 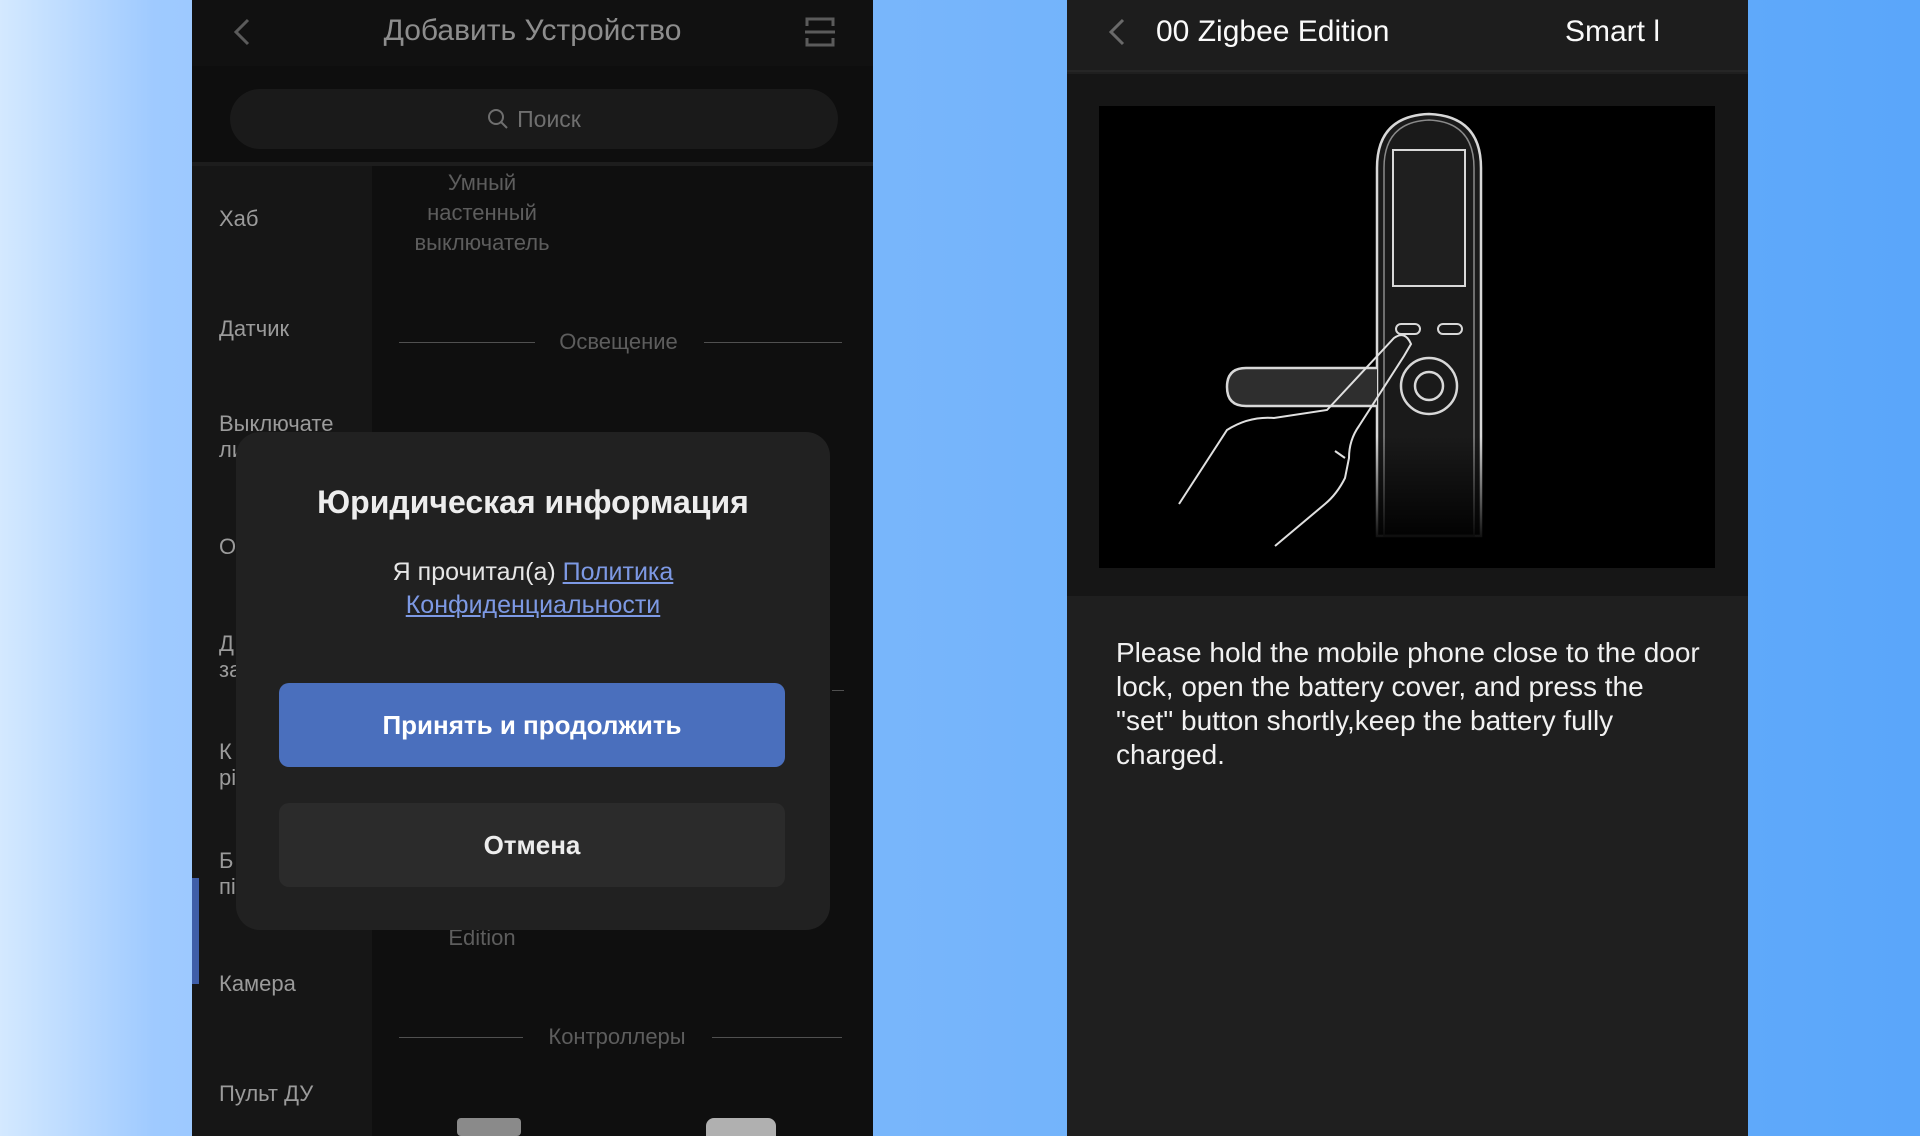 What do you see at coordinates (549, 118) in the screenshot?
I see `search-placeholder: Поиск` at bounding box center [549, 118].